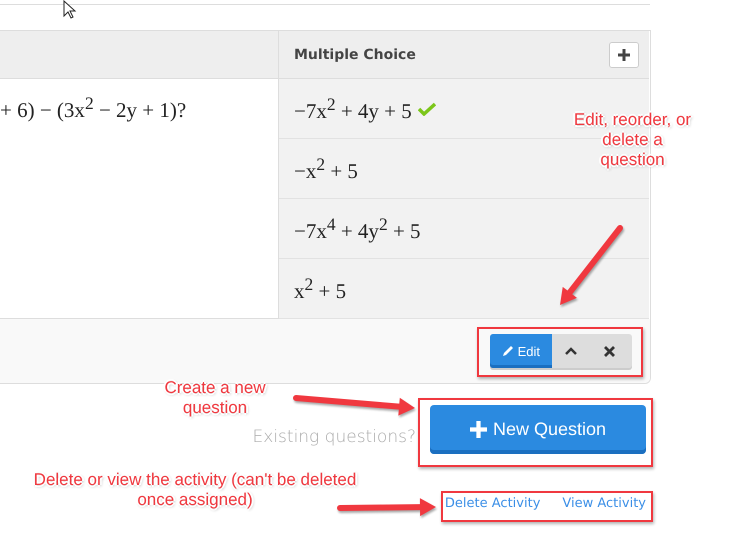 Image resolution: width=747 pixels, height=546 pixels. I want to click on question-text: + 6) − (3x$^{2}$ − 2y + 1)?, so click(93, 110).